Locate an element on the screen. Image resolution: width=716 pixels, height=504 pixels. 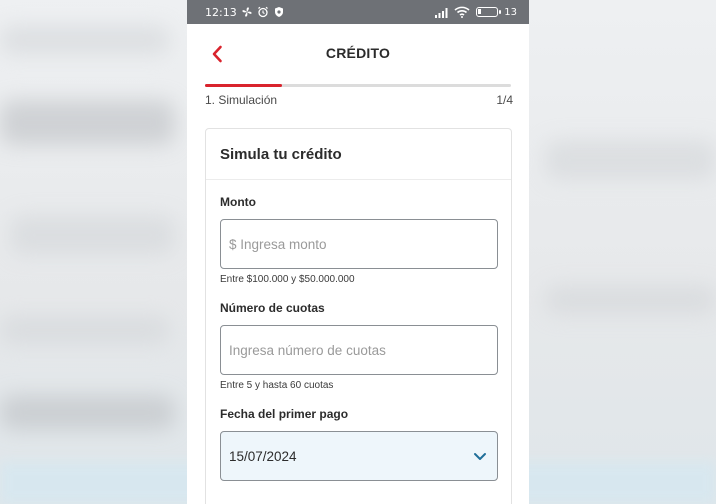
app-bar: CRÉDITO is located at coordinates (358, 53).